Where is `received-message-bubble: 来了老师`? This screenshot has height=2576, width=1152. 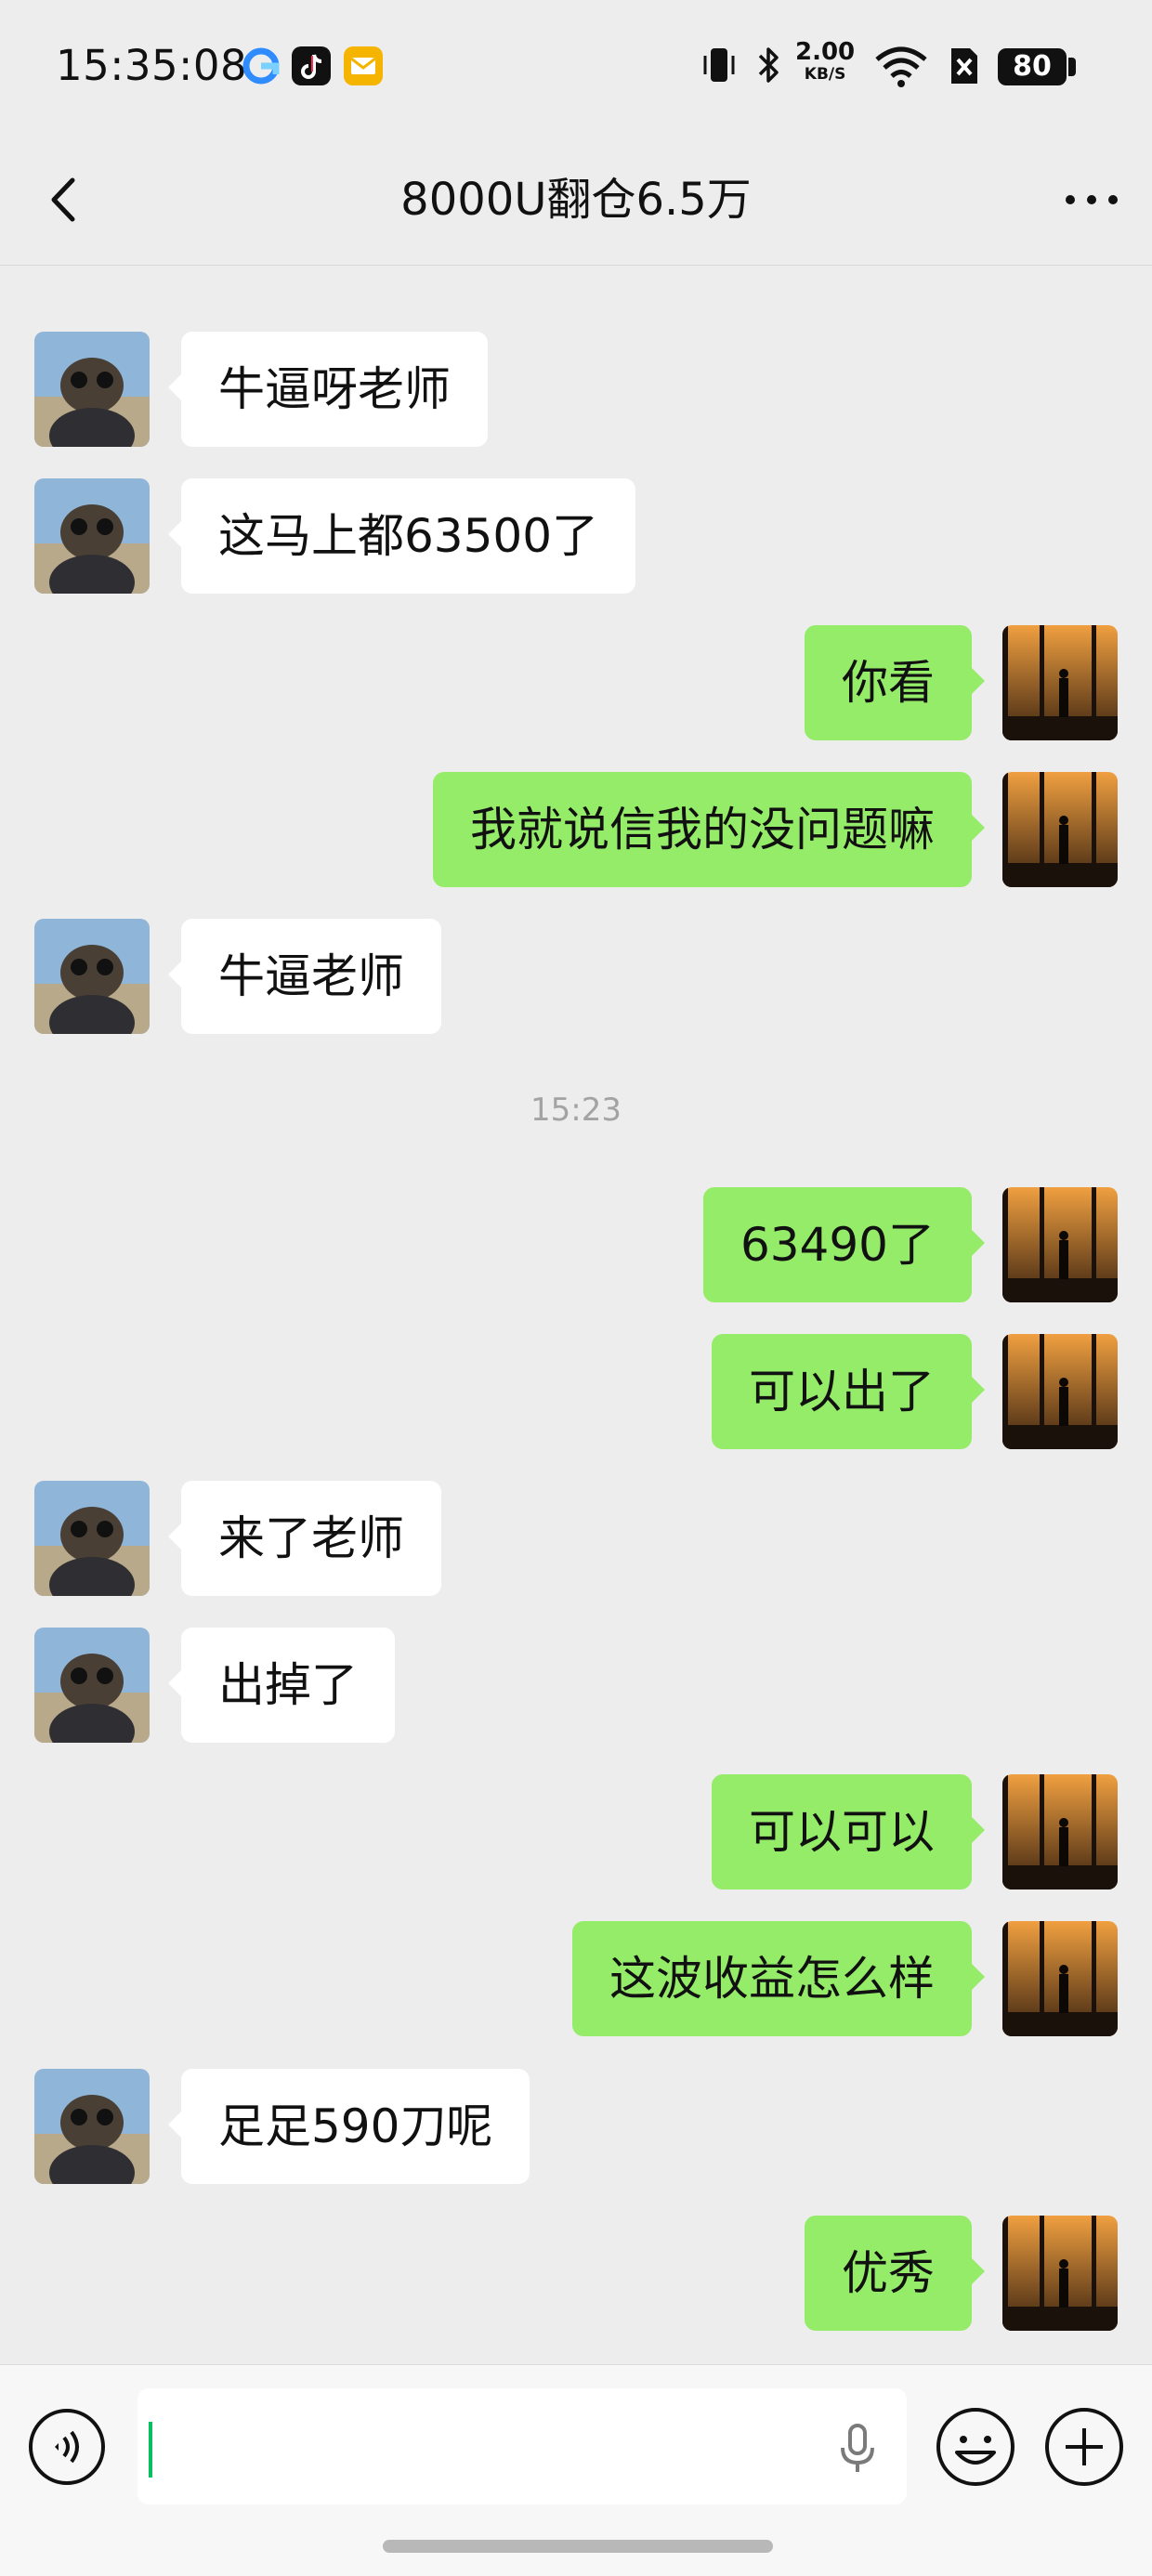 received-message-bubble: 来了老师 is located at coordinates (304, 1538).